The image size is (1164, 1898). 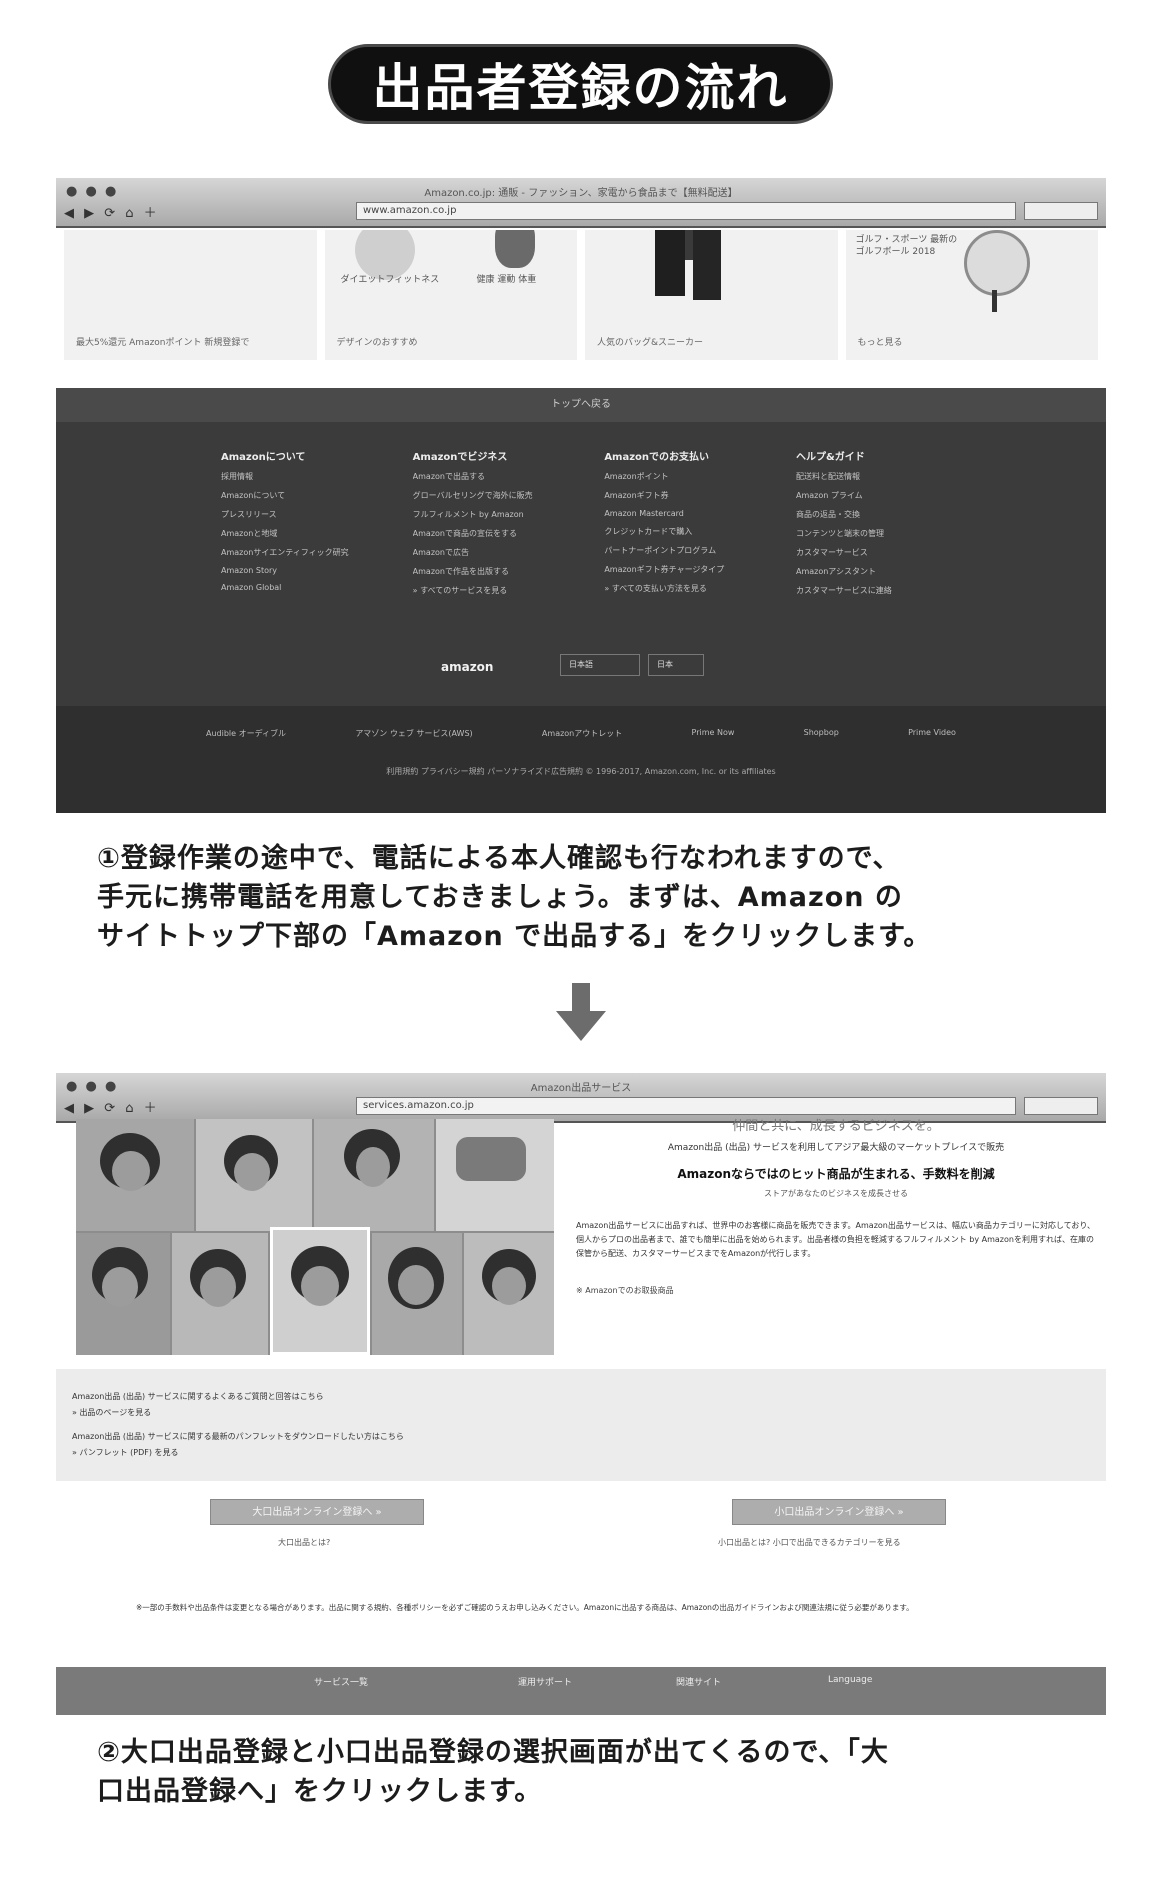 What do you see at coordinates (508, 590) in the screenshot?
I see `footer-link: » すべてのサービスを見る` at bounding box center [508, 590].